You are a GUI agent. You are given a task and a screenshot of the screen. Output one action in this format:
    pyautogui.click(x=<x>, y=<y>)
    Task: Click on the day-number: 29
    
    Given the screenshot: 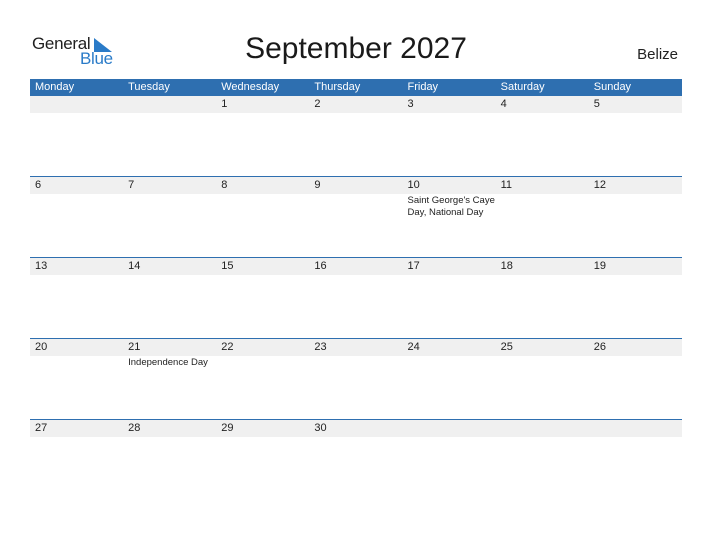 What is the action you would take?
    pyautogui.click(x=227, y=428)
    